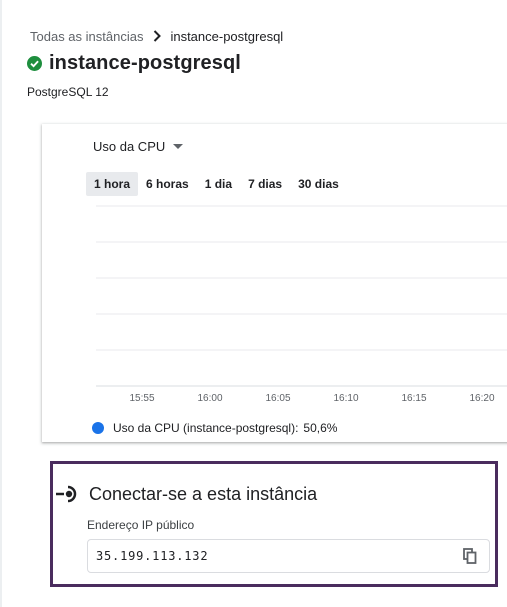  Describe the element at coordinates (98, 428) in the screenshot. I see `legend-series-dot` at that location.